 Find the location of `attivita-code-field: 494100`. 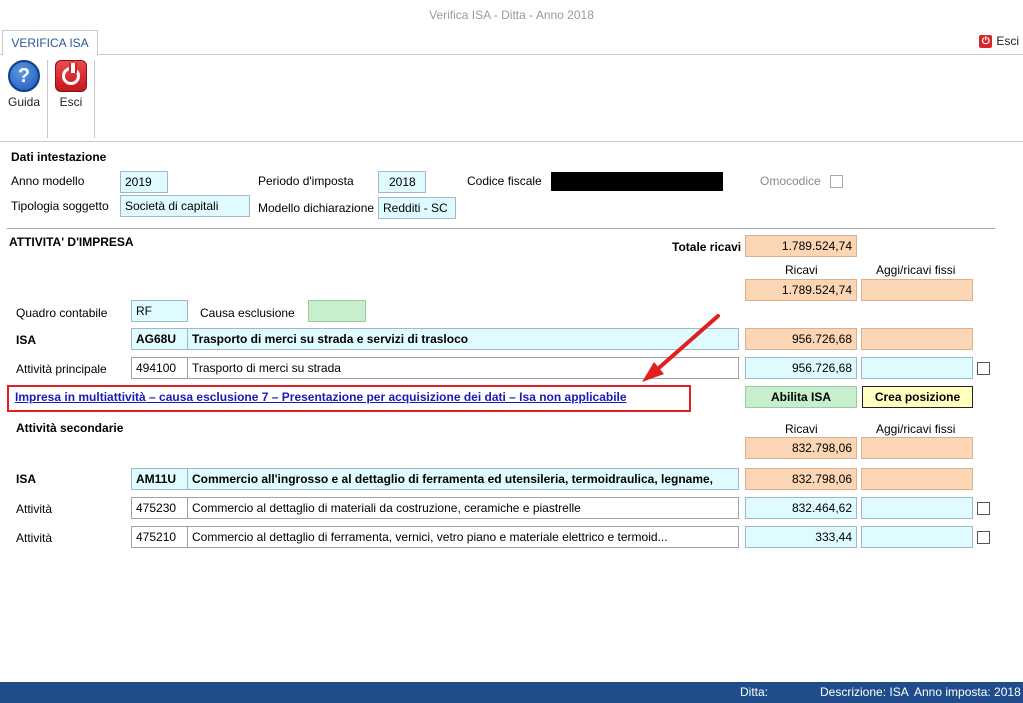

attivita-code-field: 494100 is located at coordinates (159, 368).